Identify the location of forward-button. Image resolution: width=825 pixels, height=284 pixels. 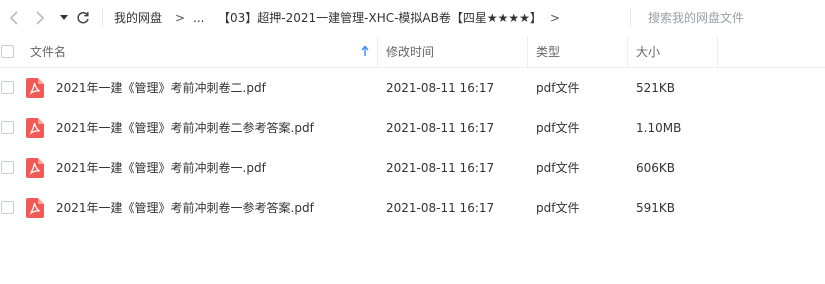
(40, 18).